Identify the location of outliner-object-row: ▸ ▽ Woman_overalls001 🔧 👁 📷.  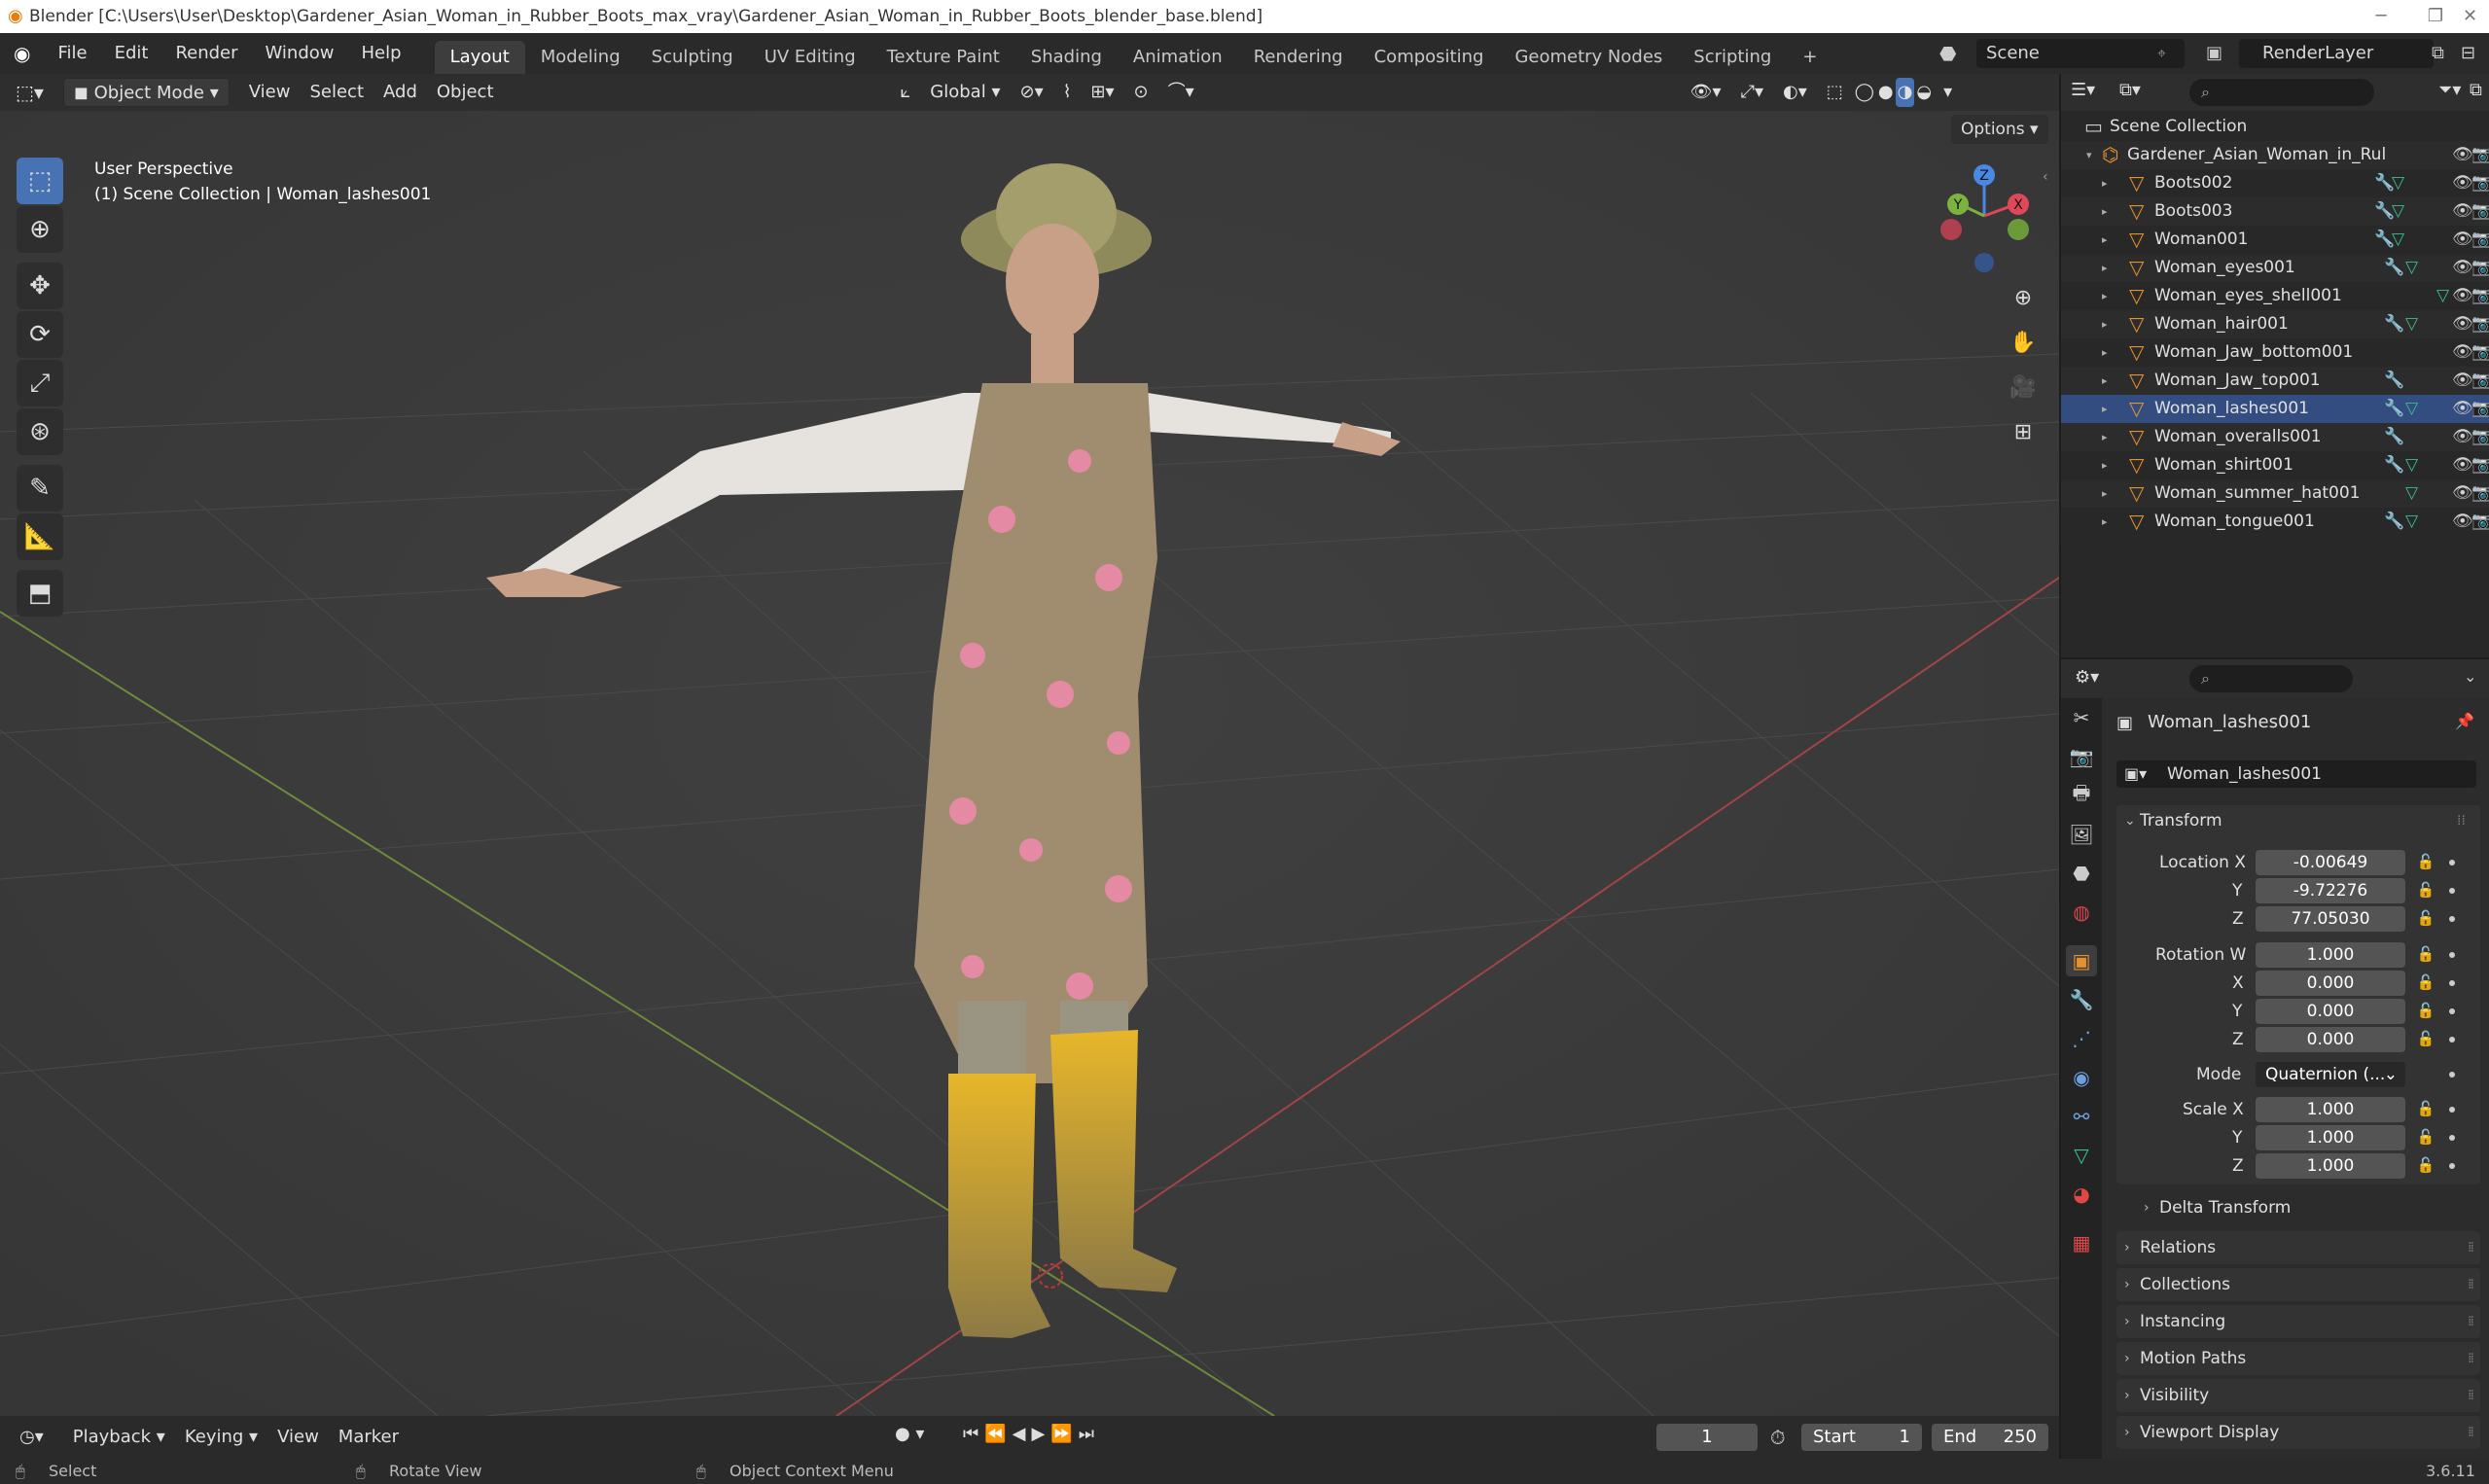
(2275, 437).